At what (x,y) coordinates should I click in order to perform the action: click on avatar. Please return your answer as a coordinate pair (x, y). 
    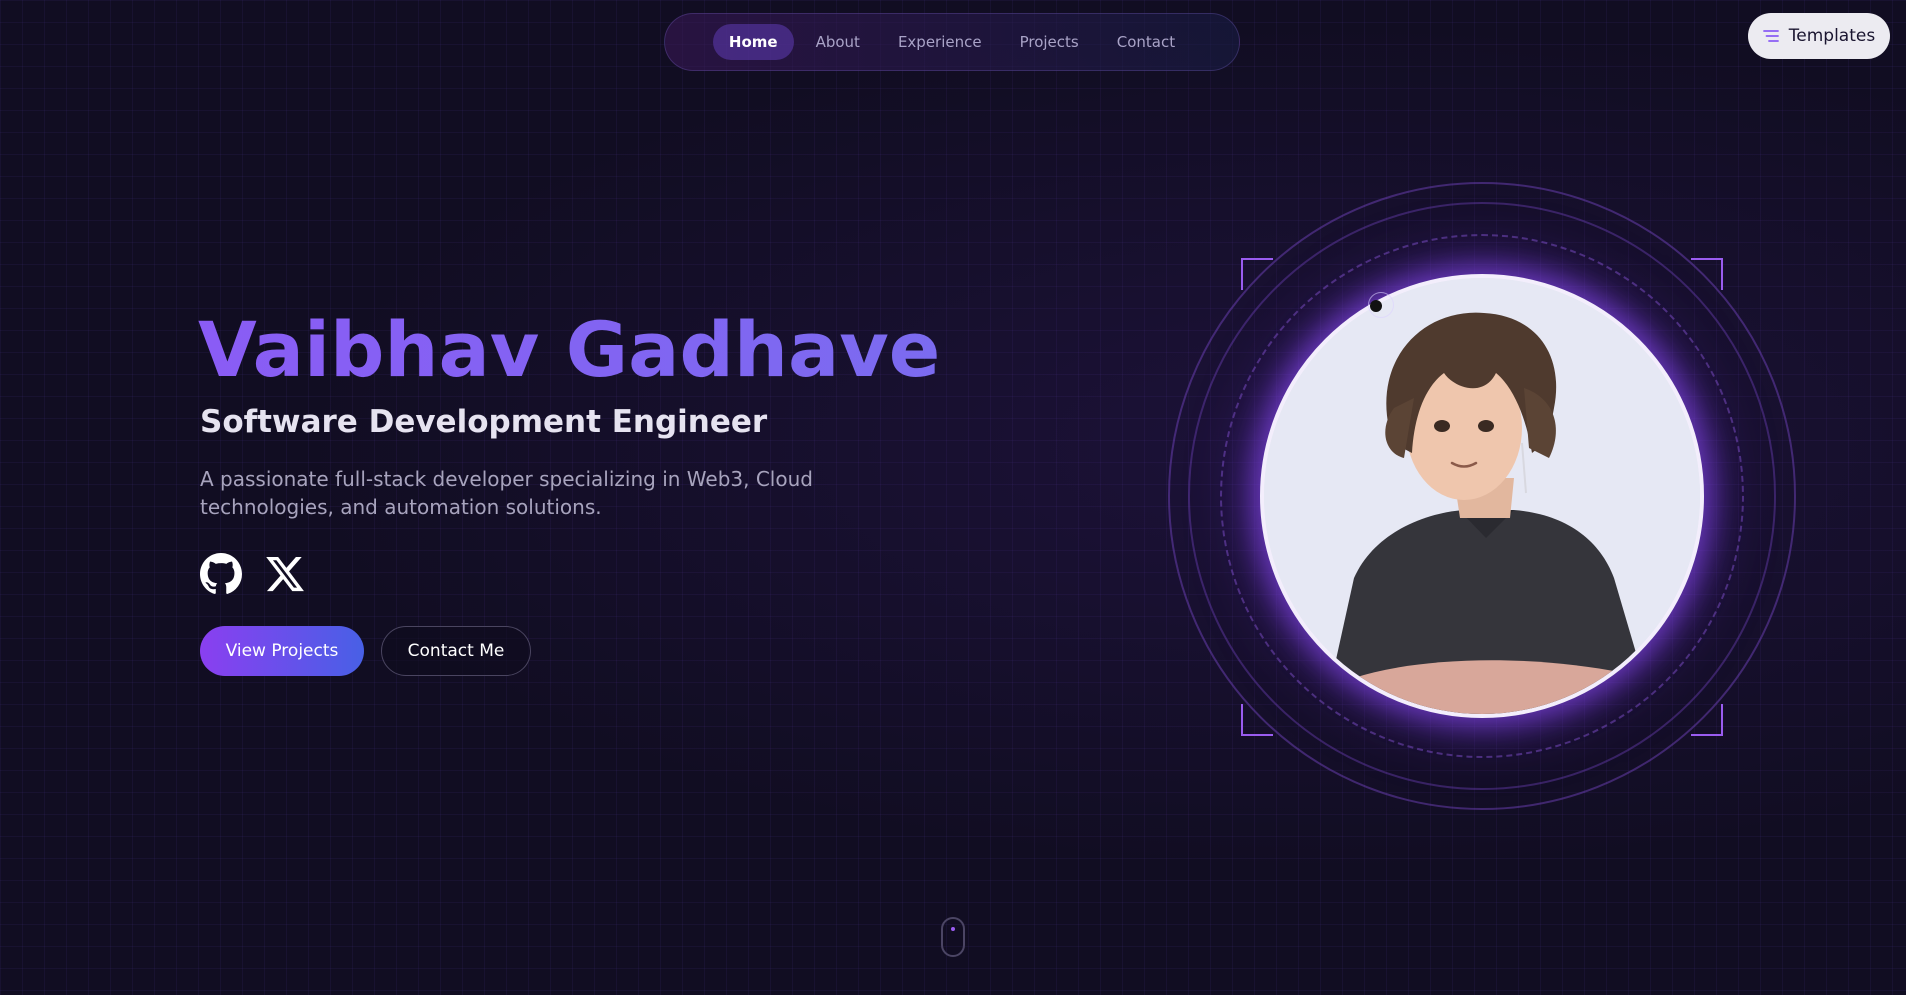
    Looking at the image, I should click on (1482, 496).